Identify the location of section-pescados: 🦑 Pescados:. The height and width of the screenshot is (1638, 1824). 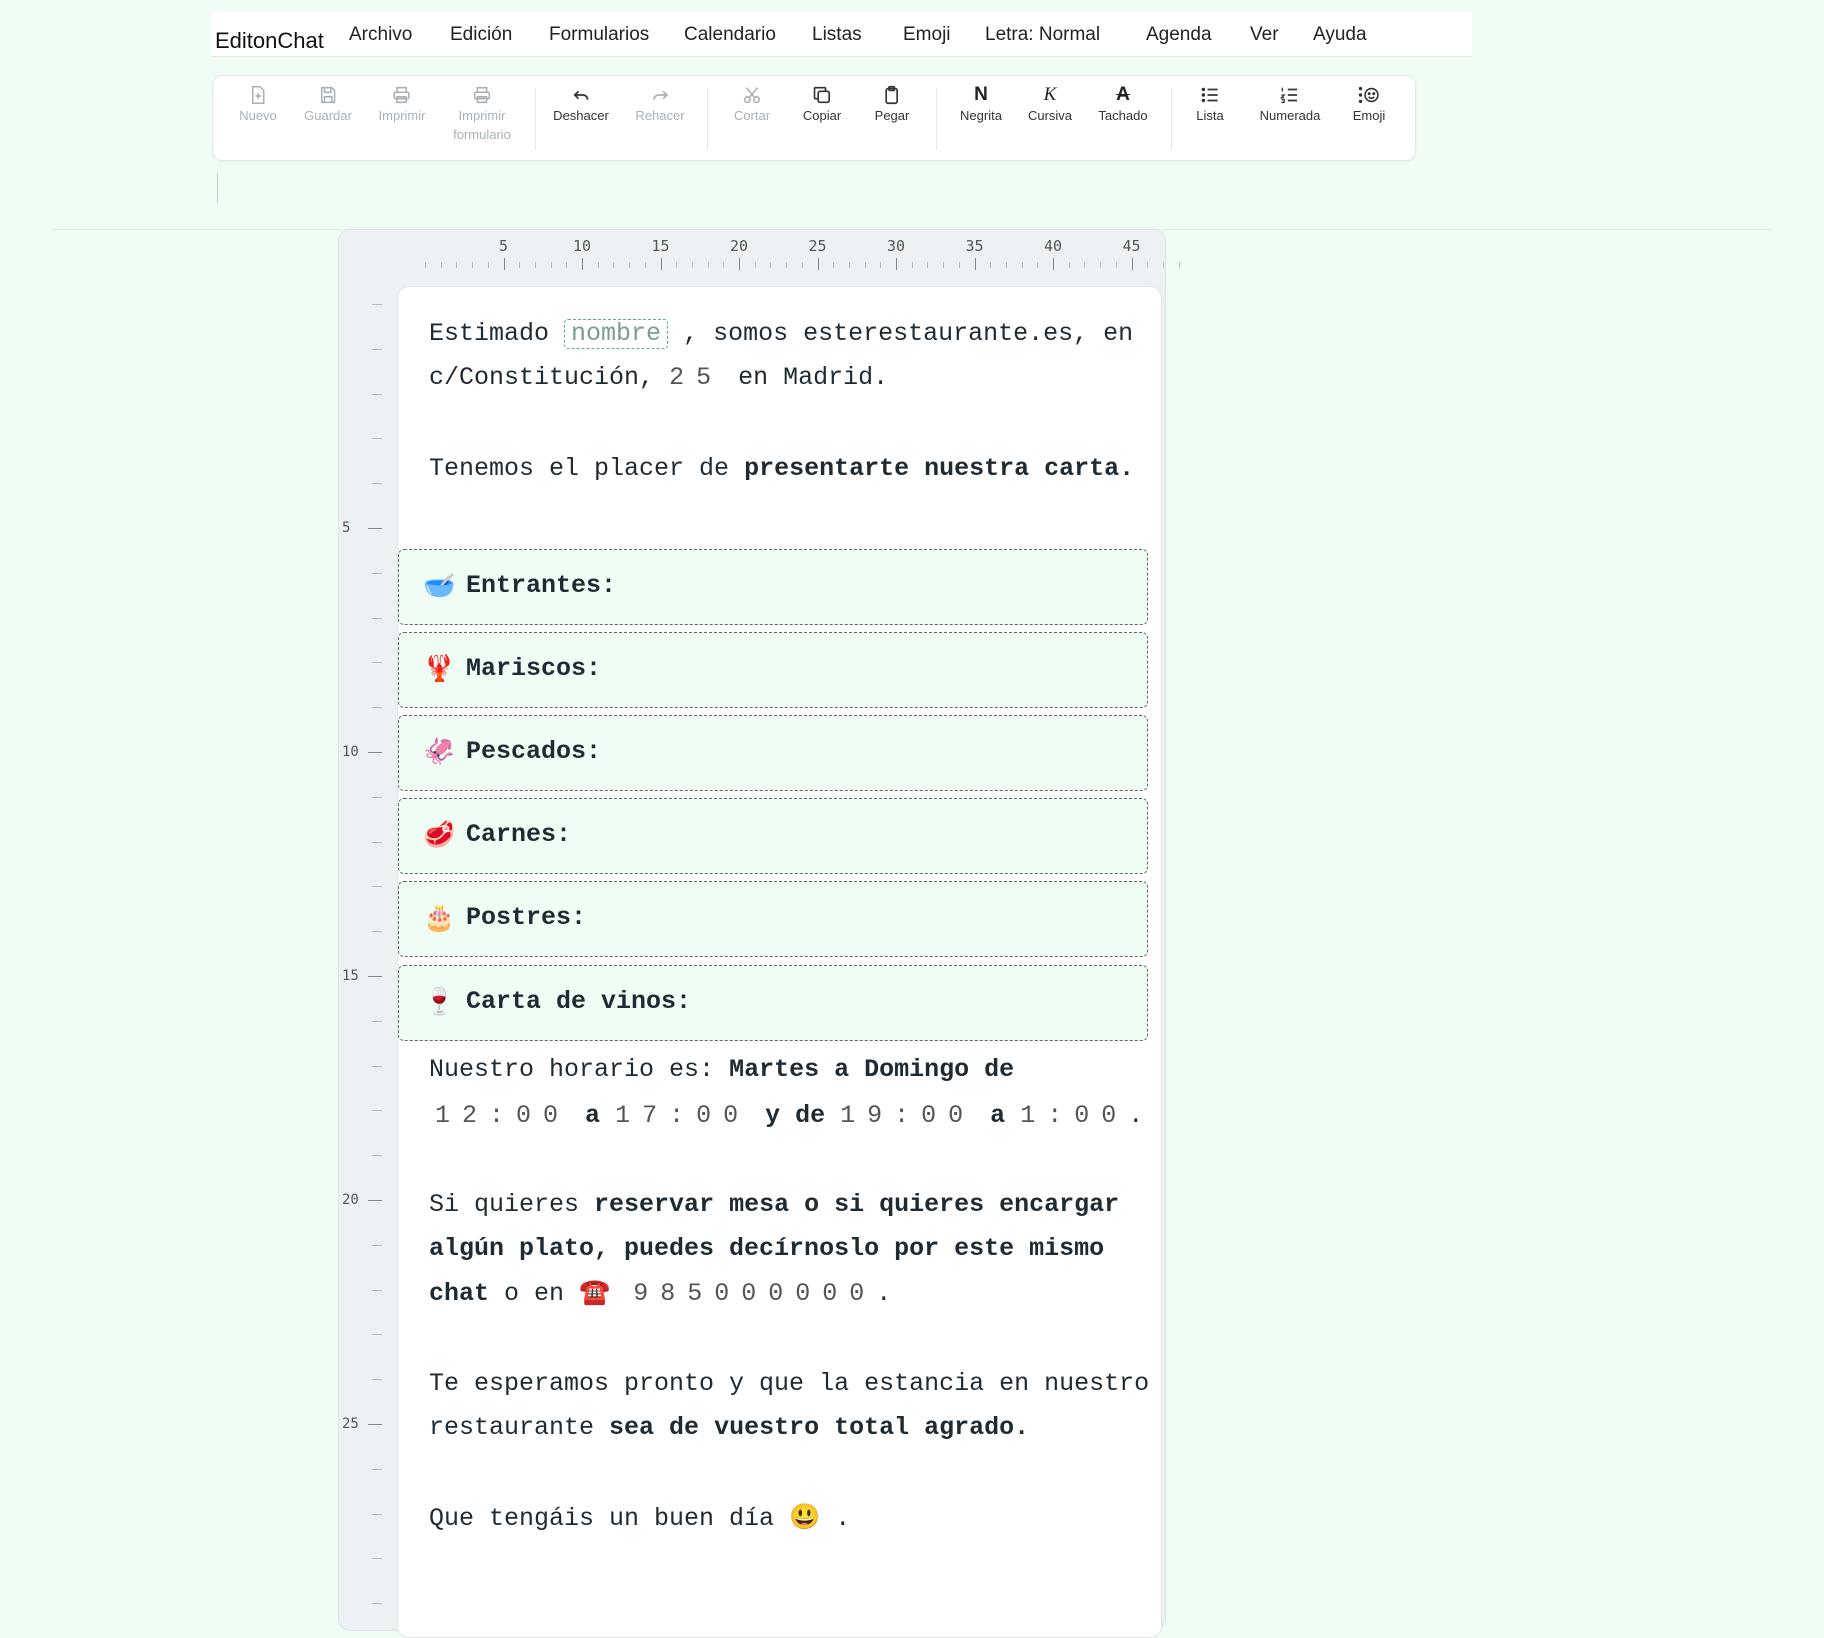
(773, 753).